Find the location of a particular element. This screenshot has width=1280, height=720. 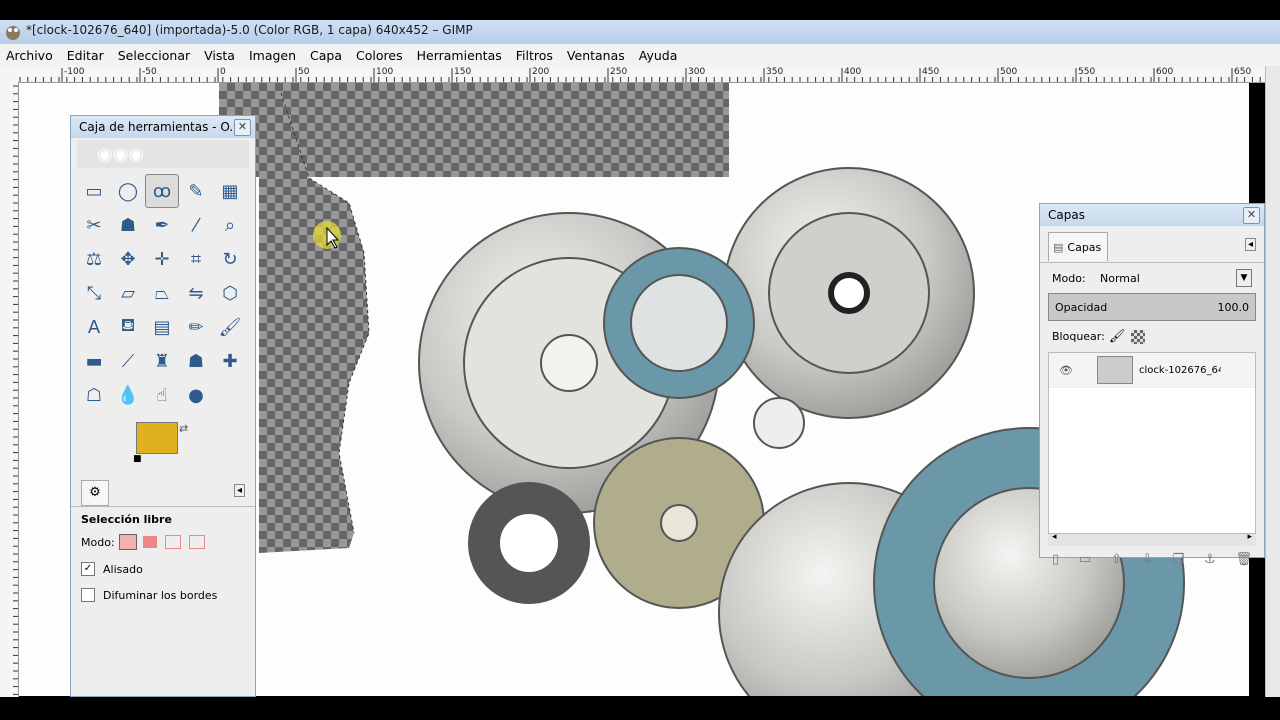

flip-icon: ⇋ is located at coordinates (196, 293).